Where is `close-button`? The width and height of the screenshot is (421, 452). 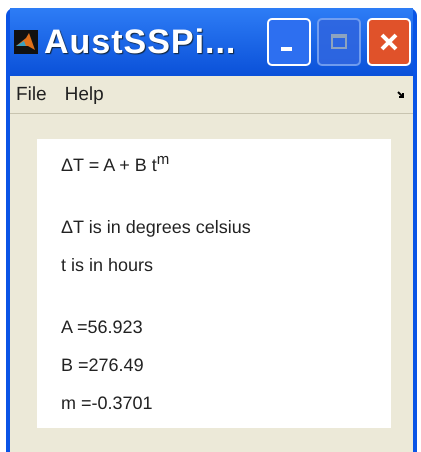
close-button is located at coordinates (389, 42).